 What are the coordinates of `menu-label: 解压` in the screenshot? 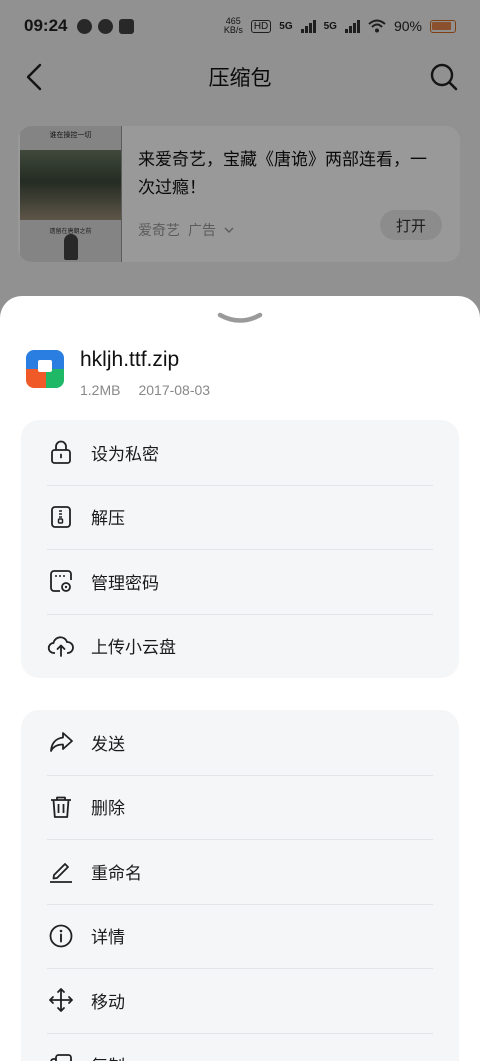 It's located at (108, 519).